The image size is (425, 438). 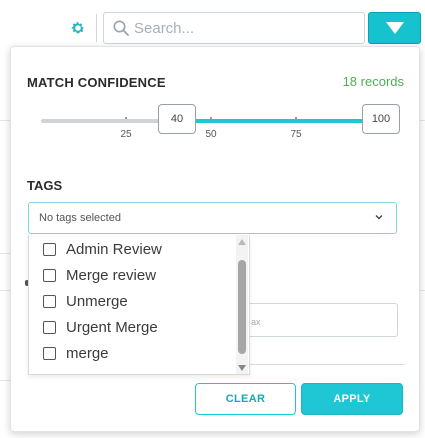 What do you see at coordinates (247, 28) in the screenshot?
I see `search-input` at bounding box center [247, 28].